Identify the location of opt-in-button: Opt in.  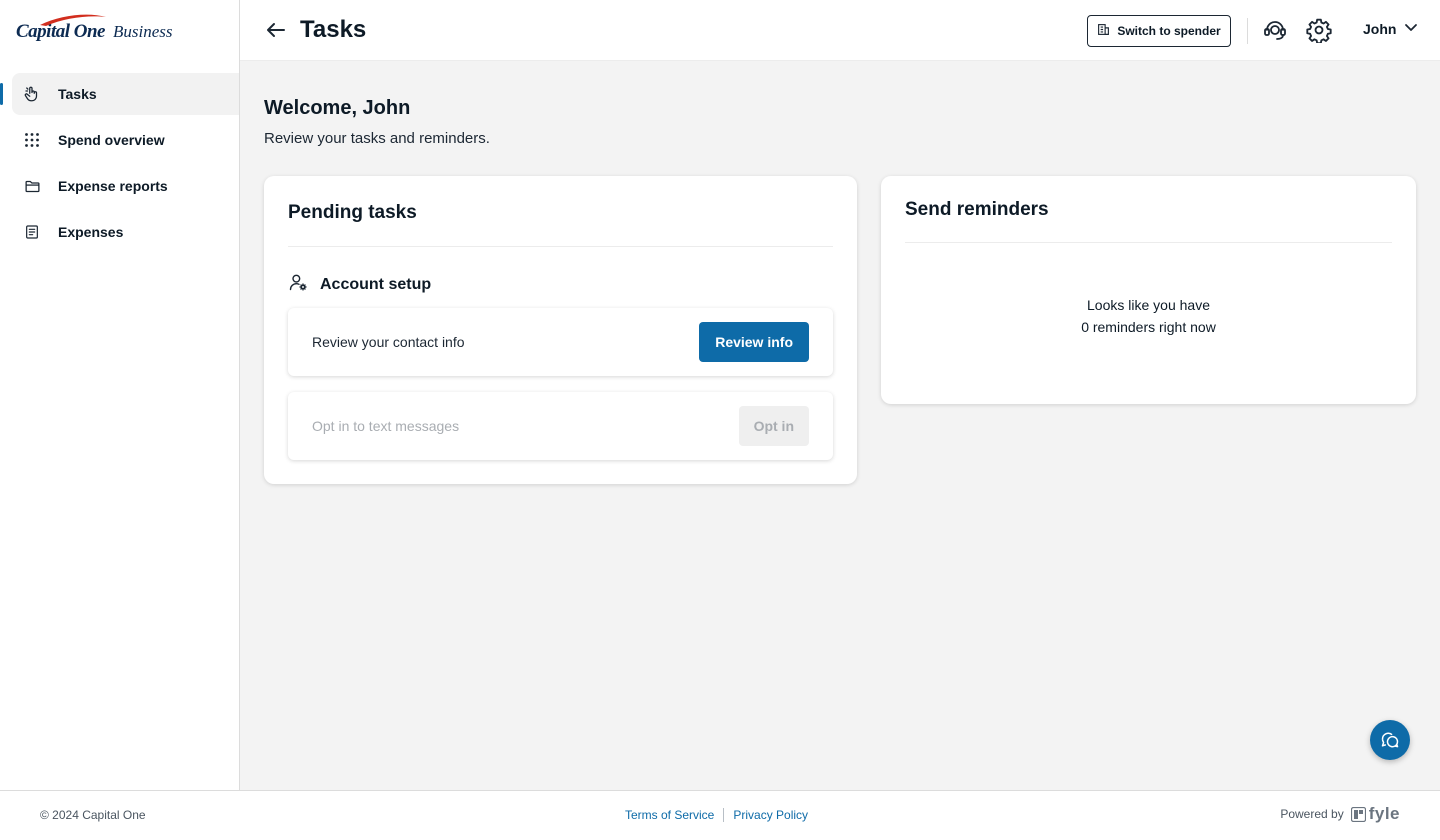
(773, 426).